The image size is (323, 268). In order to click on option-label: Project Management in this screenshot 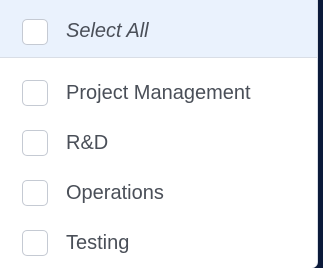, I will do `click(158, 92)`.